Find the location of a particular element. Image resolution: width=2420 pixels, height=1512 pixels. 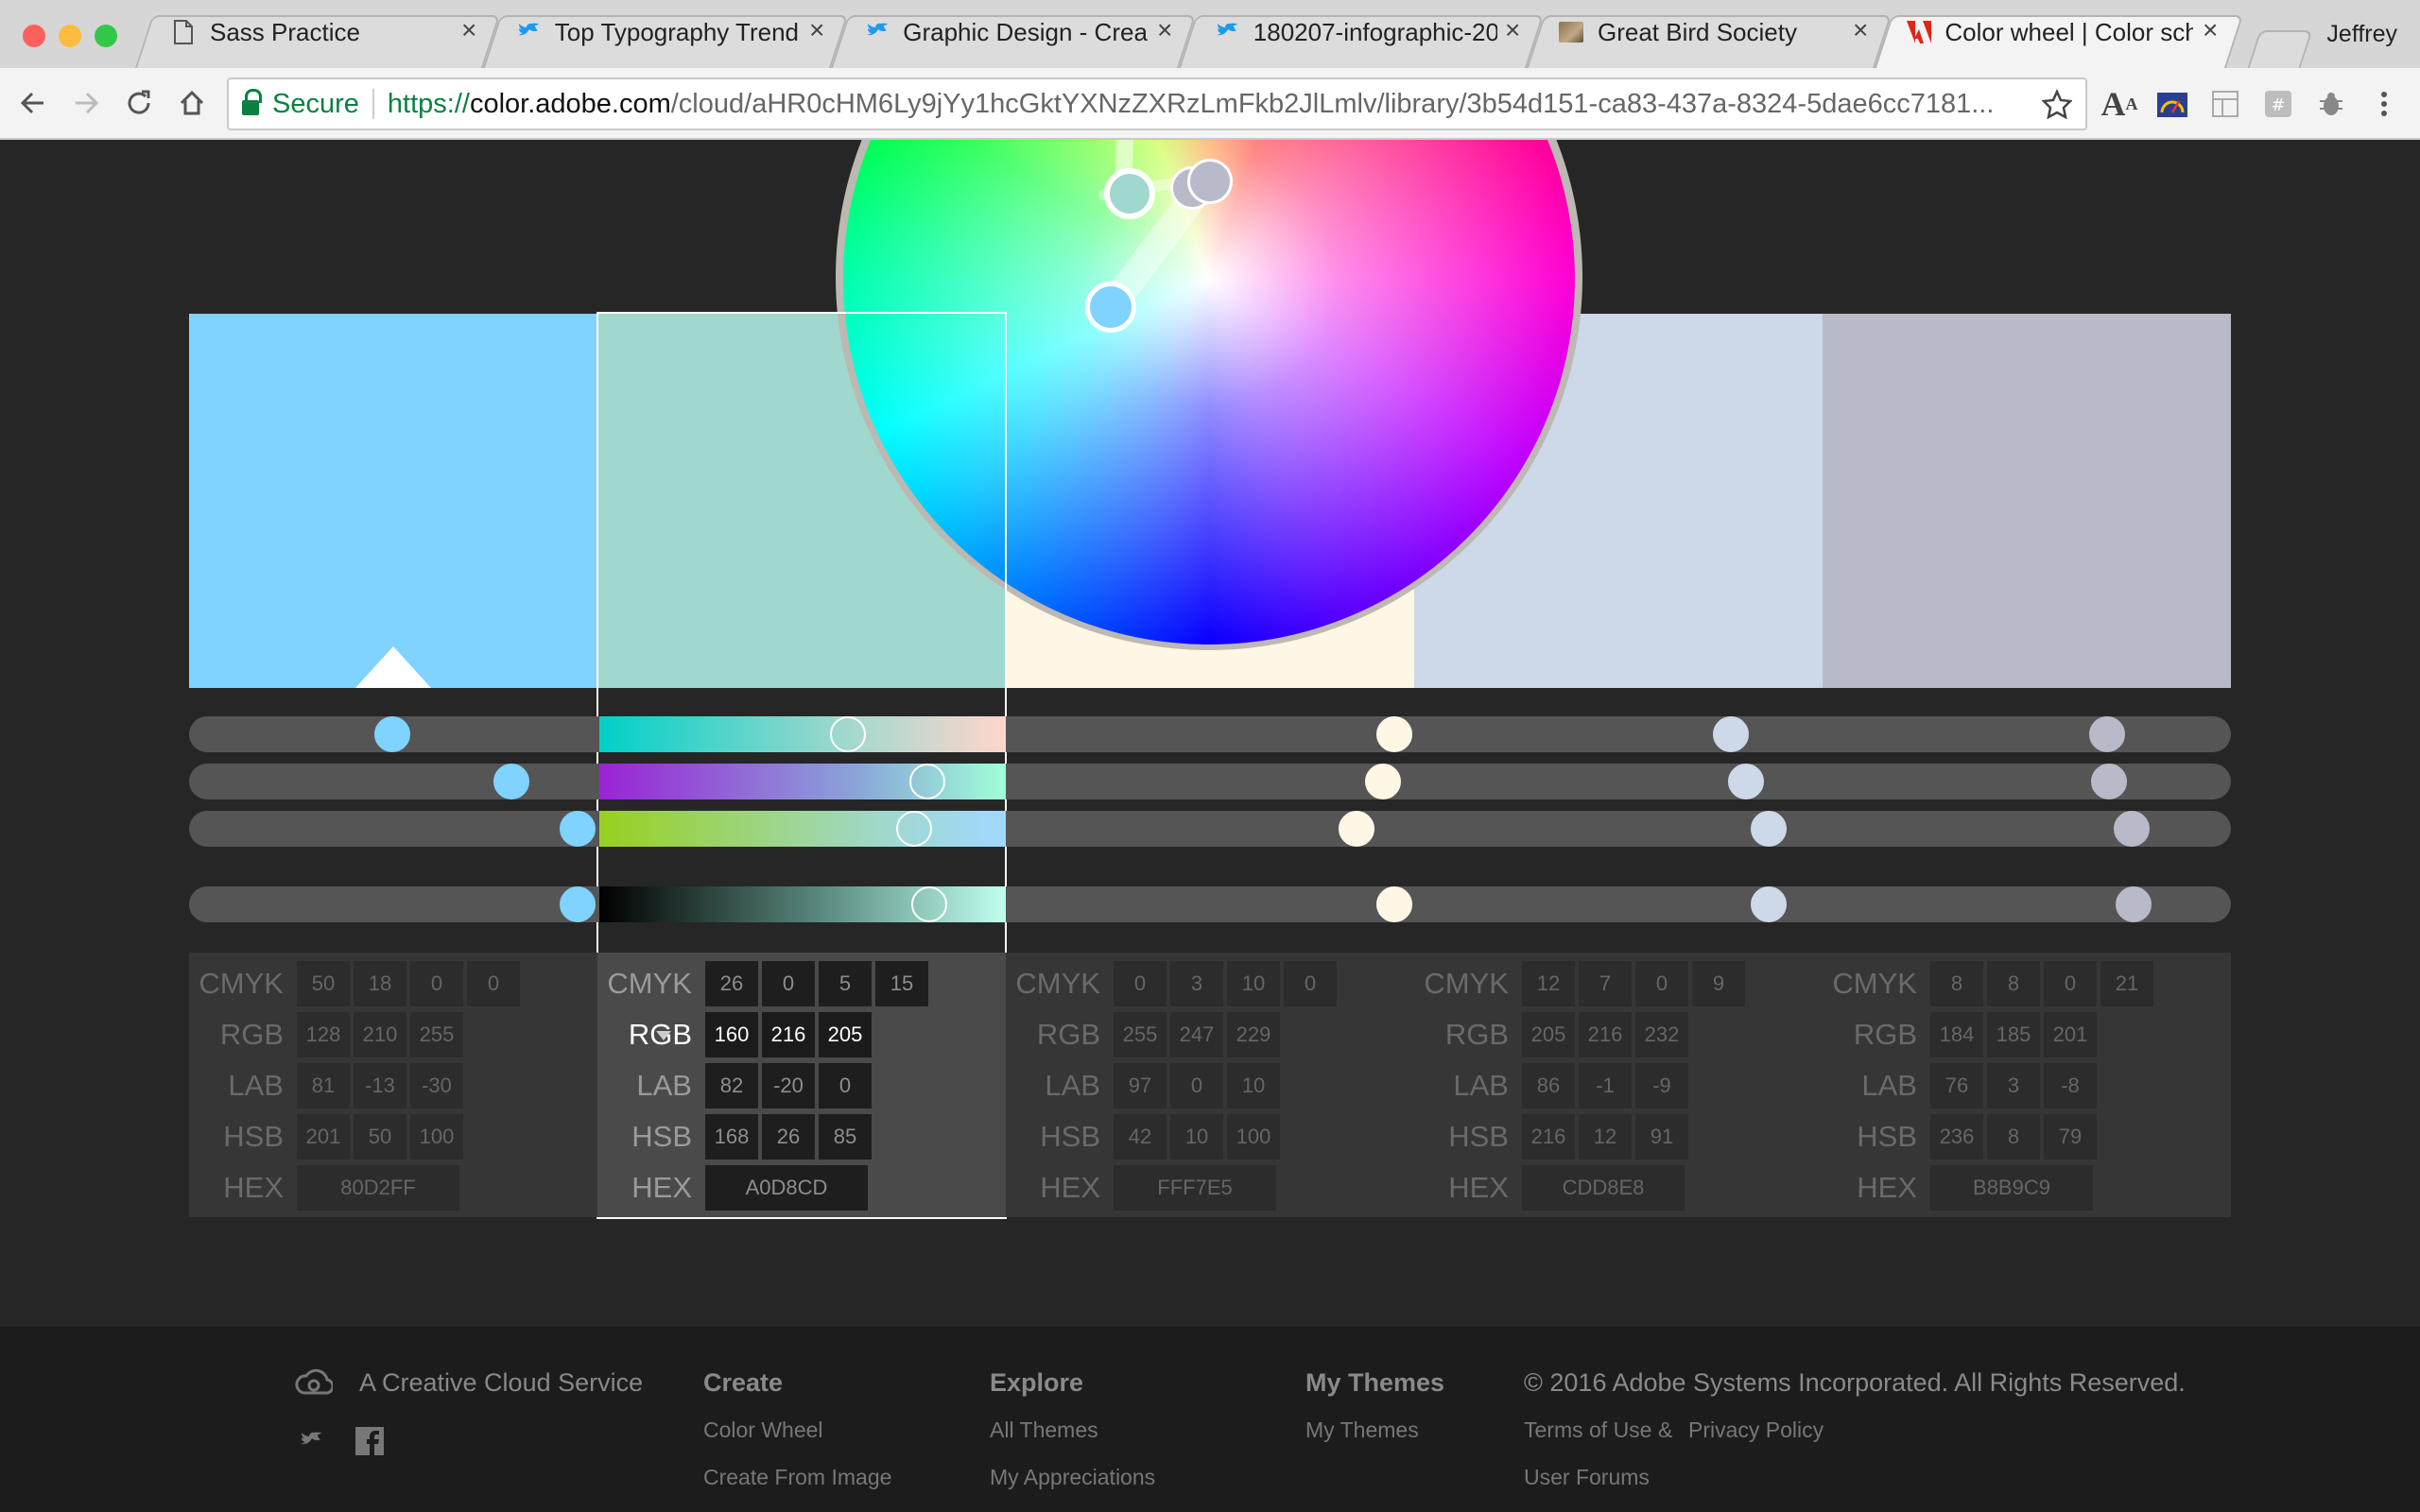

footer-link-color-wheel: Color Wheel is located at coordinates (763, 1430).